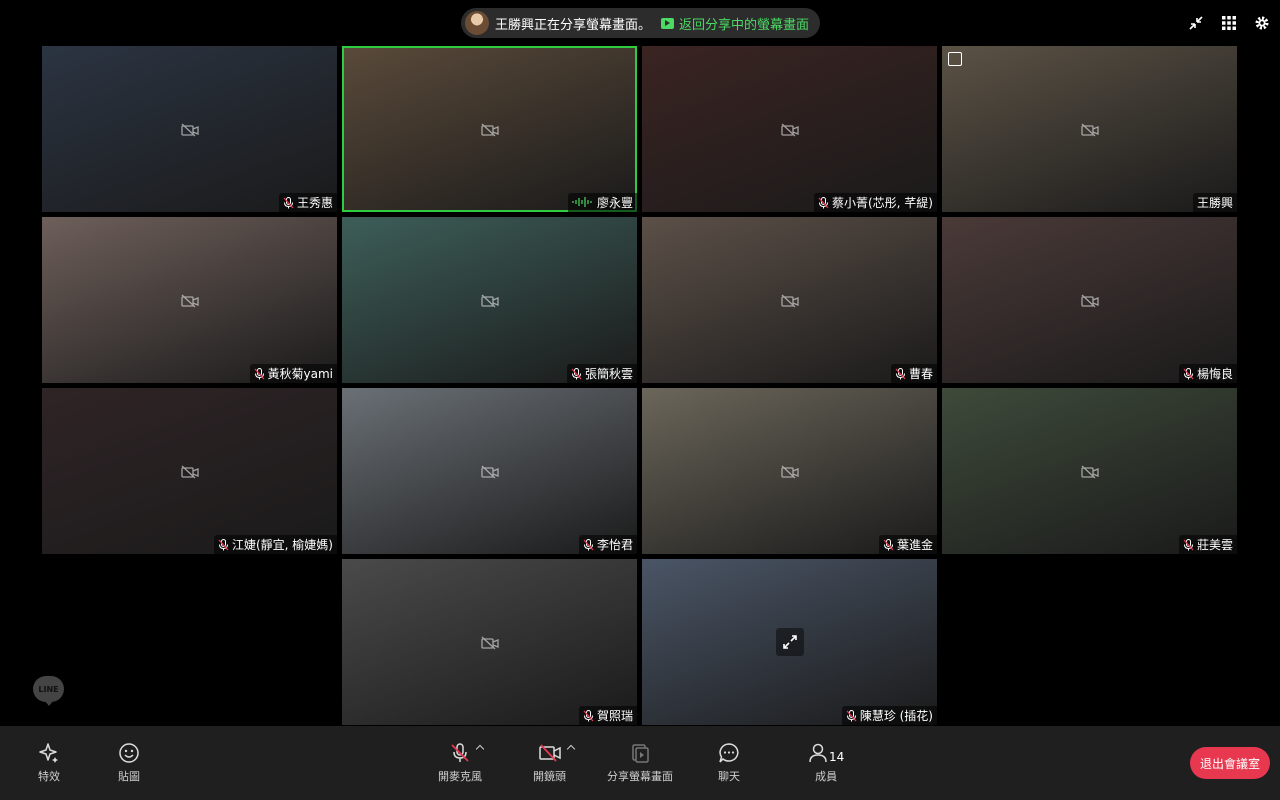 The width and height of the screenshot is (1280, 800). What do you see at coordinates (614, 716) in the screenshot?
I see `participant-name: 賀照瑞` at bounding box center [614, 716].